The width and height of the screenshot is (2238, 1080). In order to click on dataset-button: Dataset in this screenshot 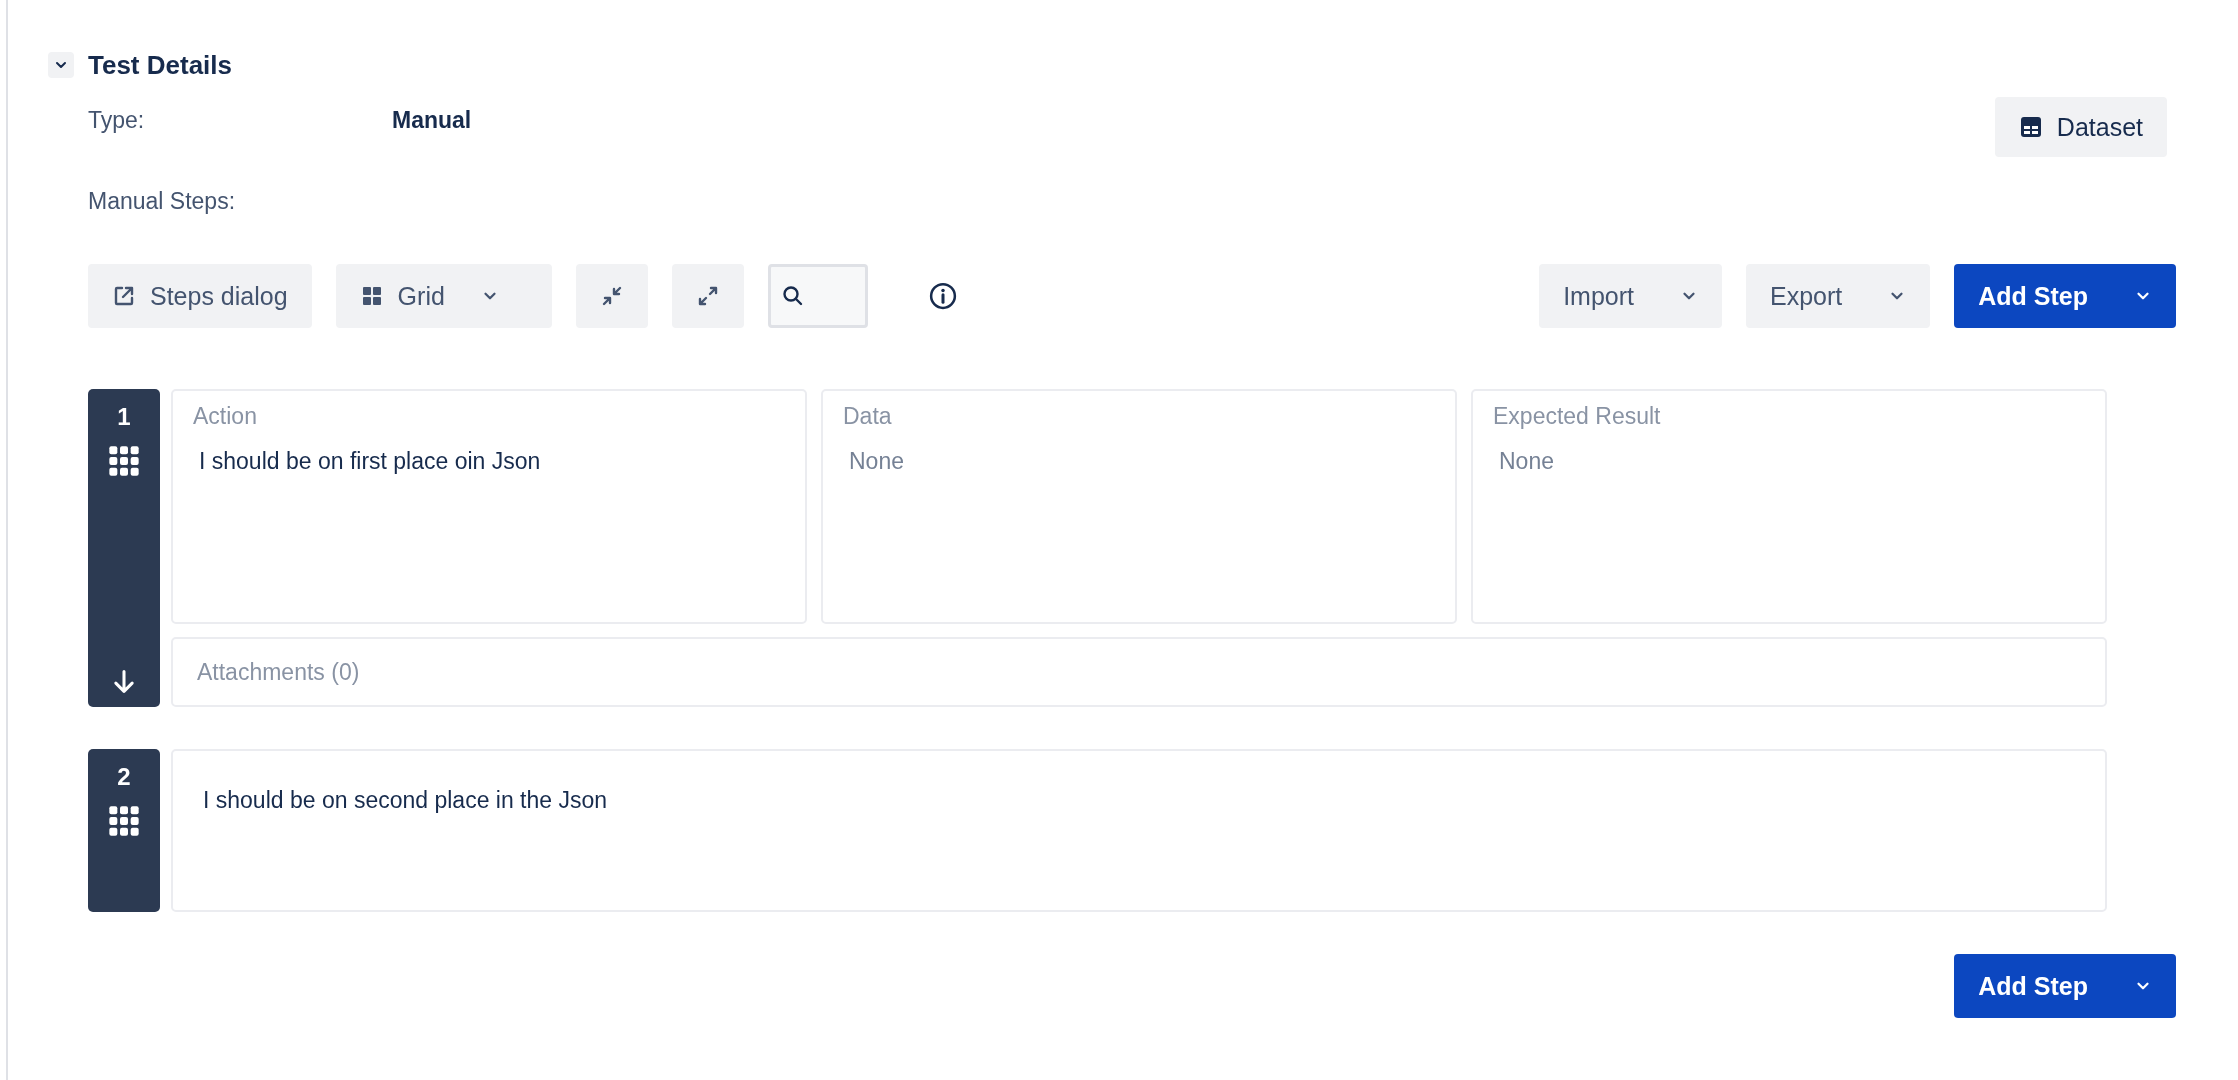, I will do `click(2080, 127)`.